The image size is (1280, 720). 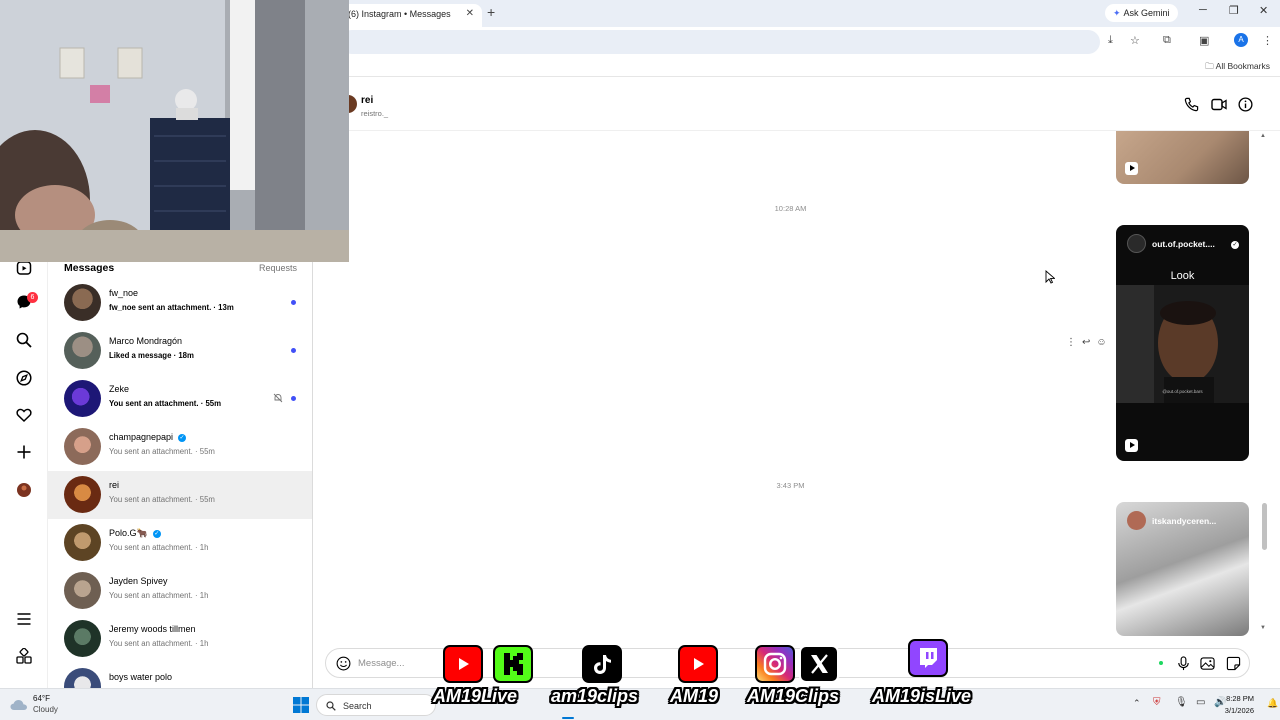 What do you see at coordinates (790, 208) in the screenshot?
I see `message-timestamp: 10:28 AM` at bounding box center [790, 208].